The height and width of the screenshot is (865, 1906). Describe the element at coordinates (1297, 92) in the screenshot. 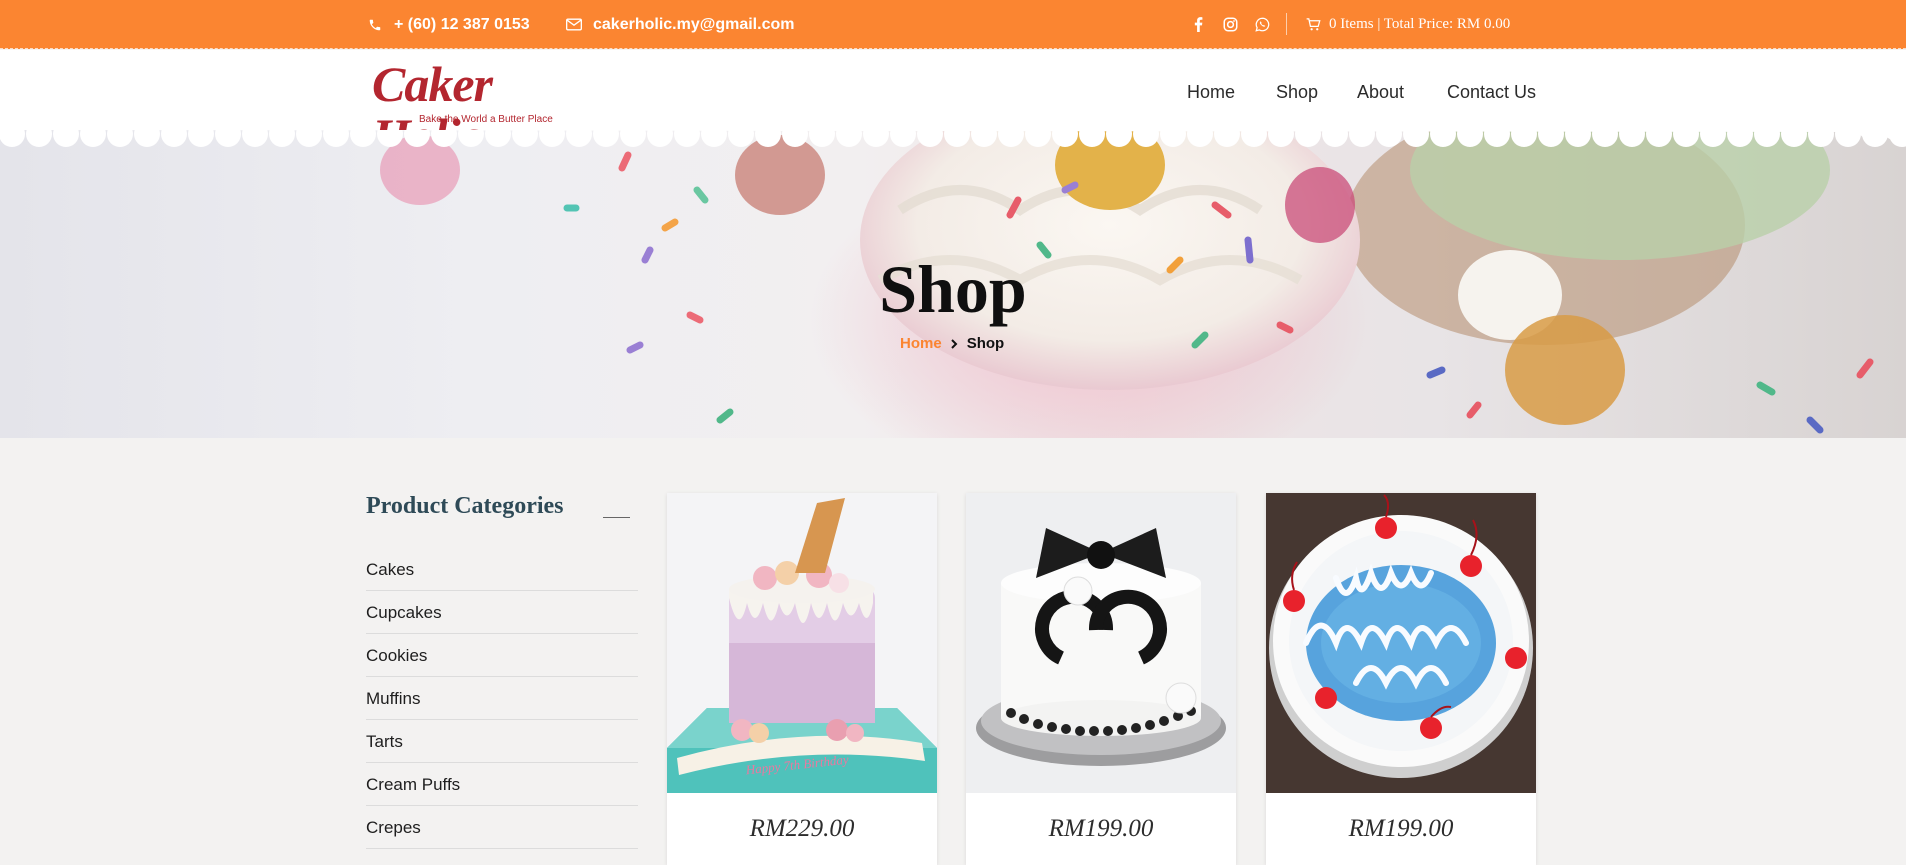

I see `nav-shop: Shop` at that location.